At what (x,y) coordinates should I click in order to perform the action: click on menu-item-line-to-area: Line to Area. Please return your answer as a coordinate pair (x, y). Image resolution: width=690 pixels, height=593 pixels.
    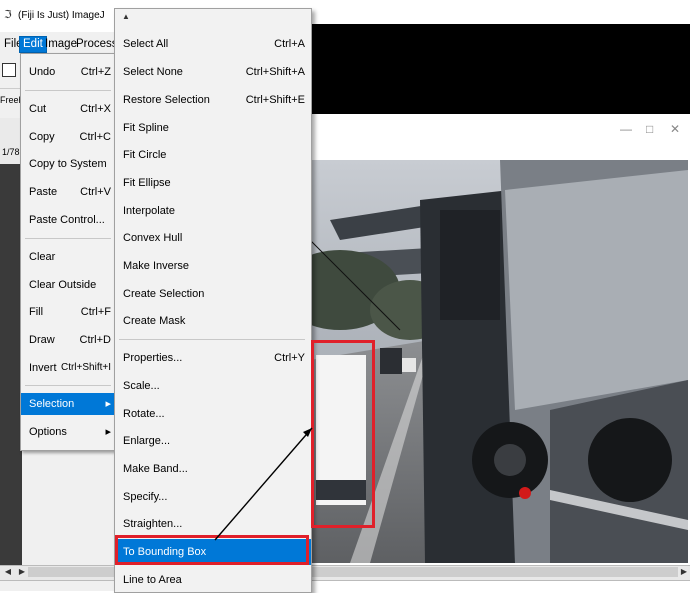
    Looking at the image, I should click on (213, 580).